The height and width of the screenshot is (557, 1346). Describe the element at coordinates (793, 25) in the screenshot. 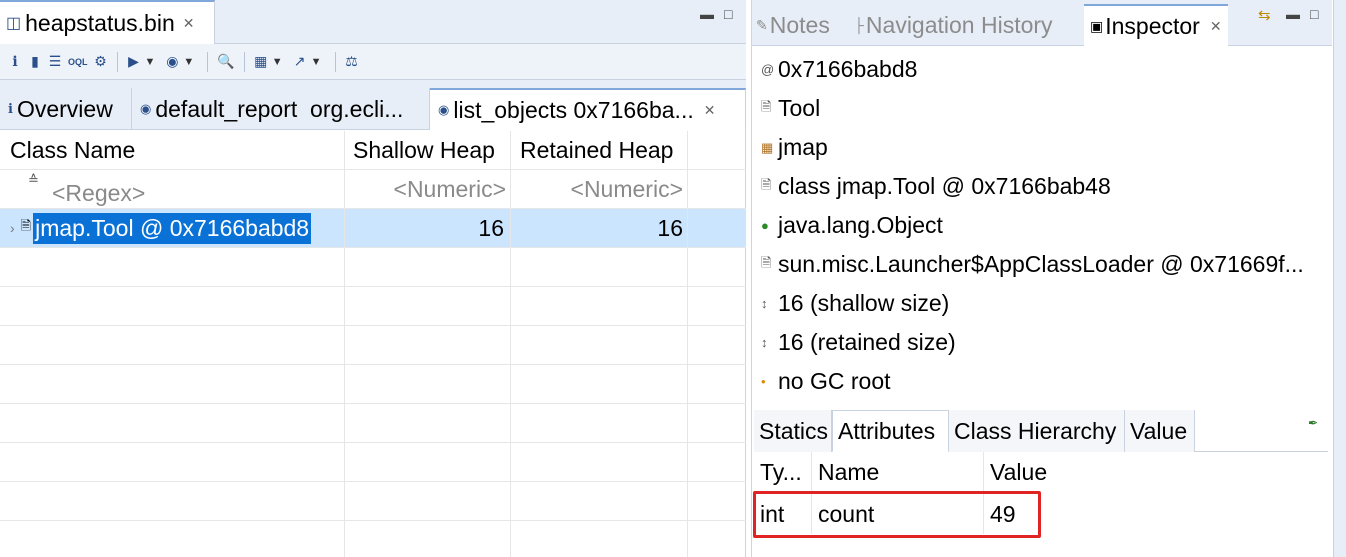

I see `tab-notes: ✎ Notes` at that location.